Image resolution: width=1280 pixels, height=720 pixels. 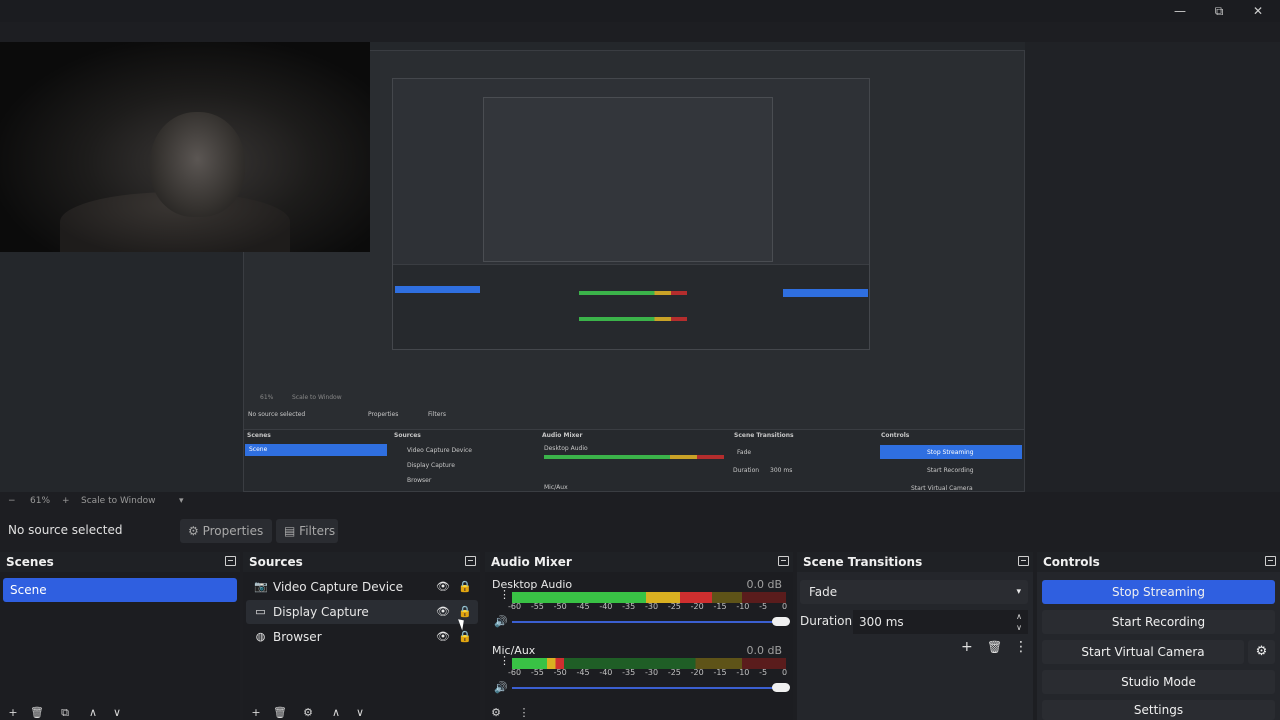 What do you see at coordinates (362, 612) in the screenshot?
I see `source-item: ▭ Display Capture 👁 🔒` at bounding box center [362, 612].